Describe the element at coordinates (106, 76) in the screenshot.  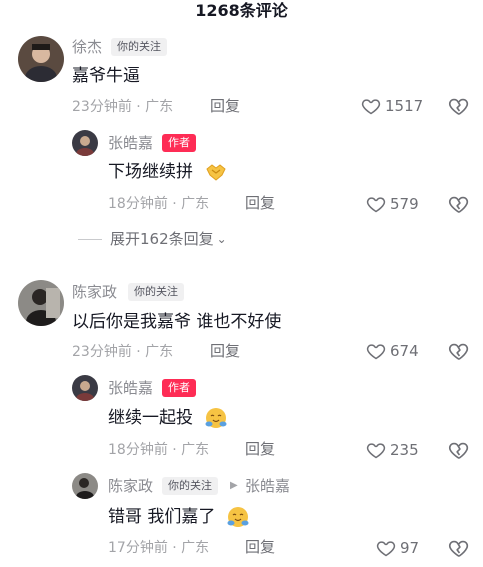
I see `comment-text: 嘉爷牛逼` at that location.